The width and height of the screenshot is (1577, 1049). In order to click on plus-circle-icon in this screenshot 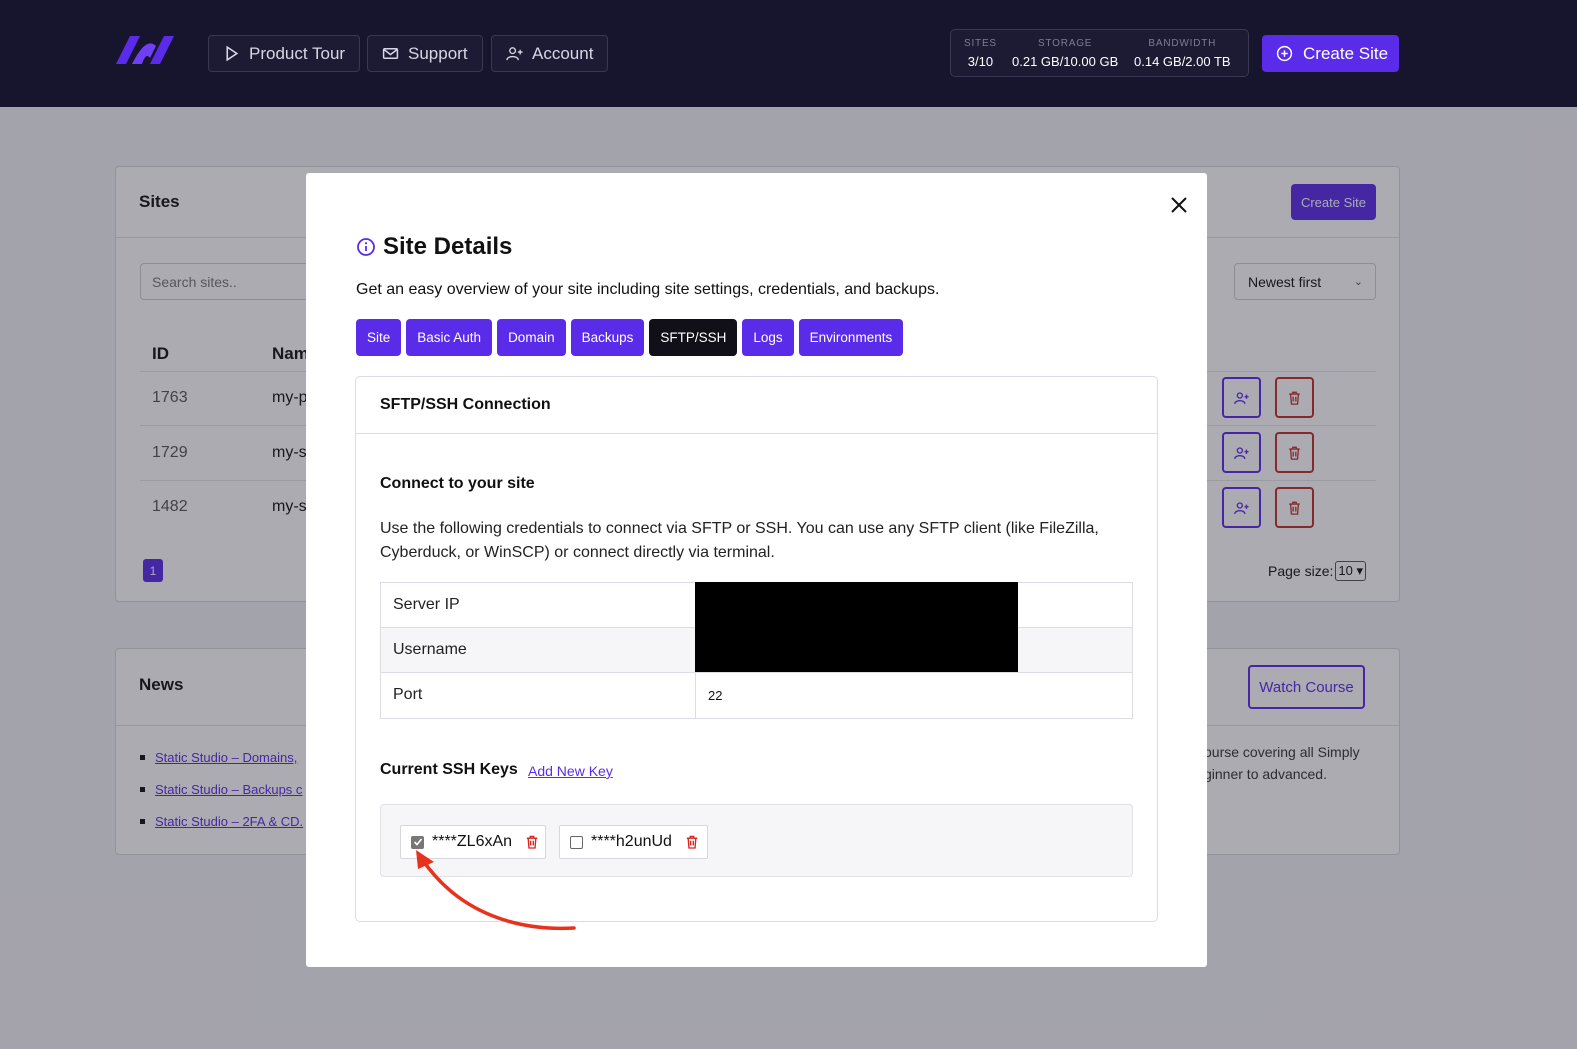, I will do `click(1284, 53)`.